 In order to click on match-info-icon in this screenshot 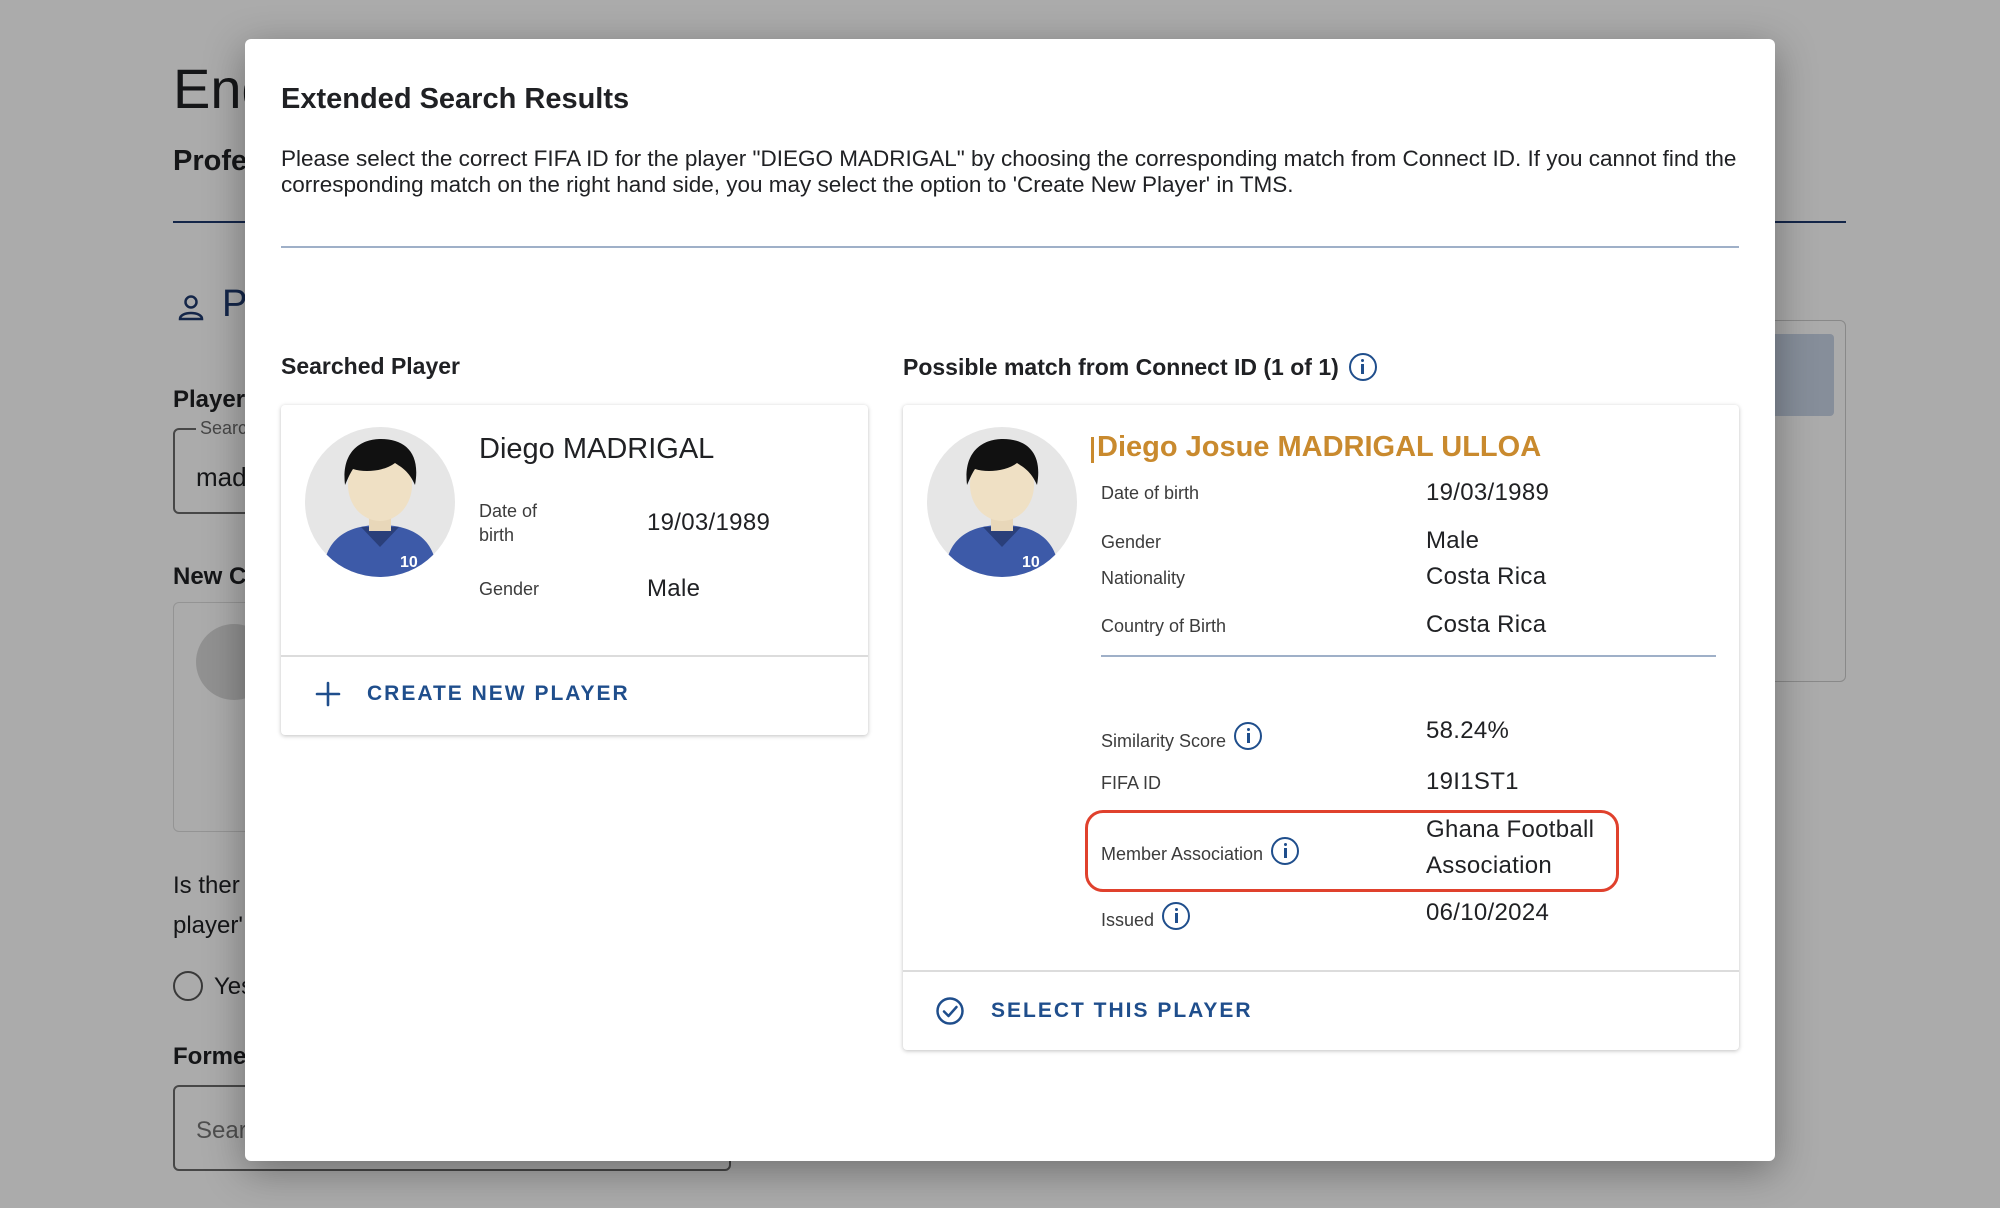, I will do `click(1362, 367)`.